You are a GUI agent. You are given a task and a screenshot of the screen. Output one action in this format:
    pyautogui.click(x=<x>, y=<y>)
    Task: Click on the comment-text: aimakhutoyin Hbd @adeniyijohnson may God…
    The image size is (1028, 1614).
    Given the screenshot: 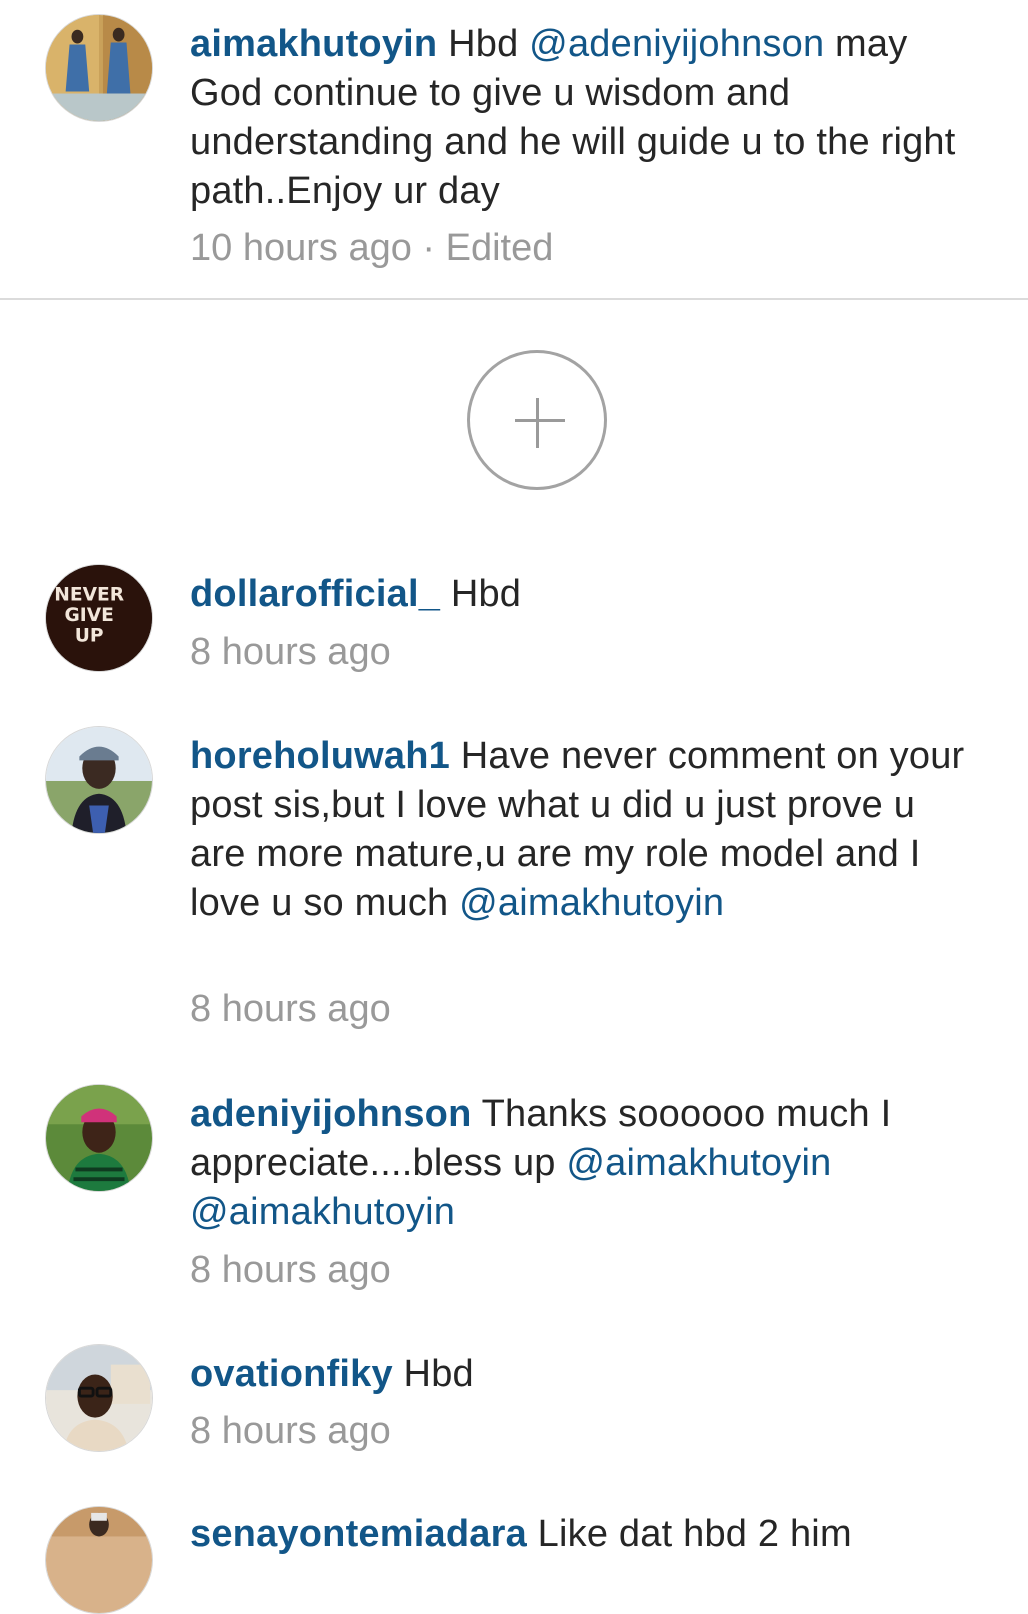 What is the action you would take?
    pyautogui.click(x=585, y=118)
    